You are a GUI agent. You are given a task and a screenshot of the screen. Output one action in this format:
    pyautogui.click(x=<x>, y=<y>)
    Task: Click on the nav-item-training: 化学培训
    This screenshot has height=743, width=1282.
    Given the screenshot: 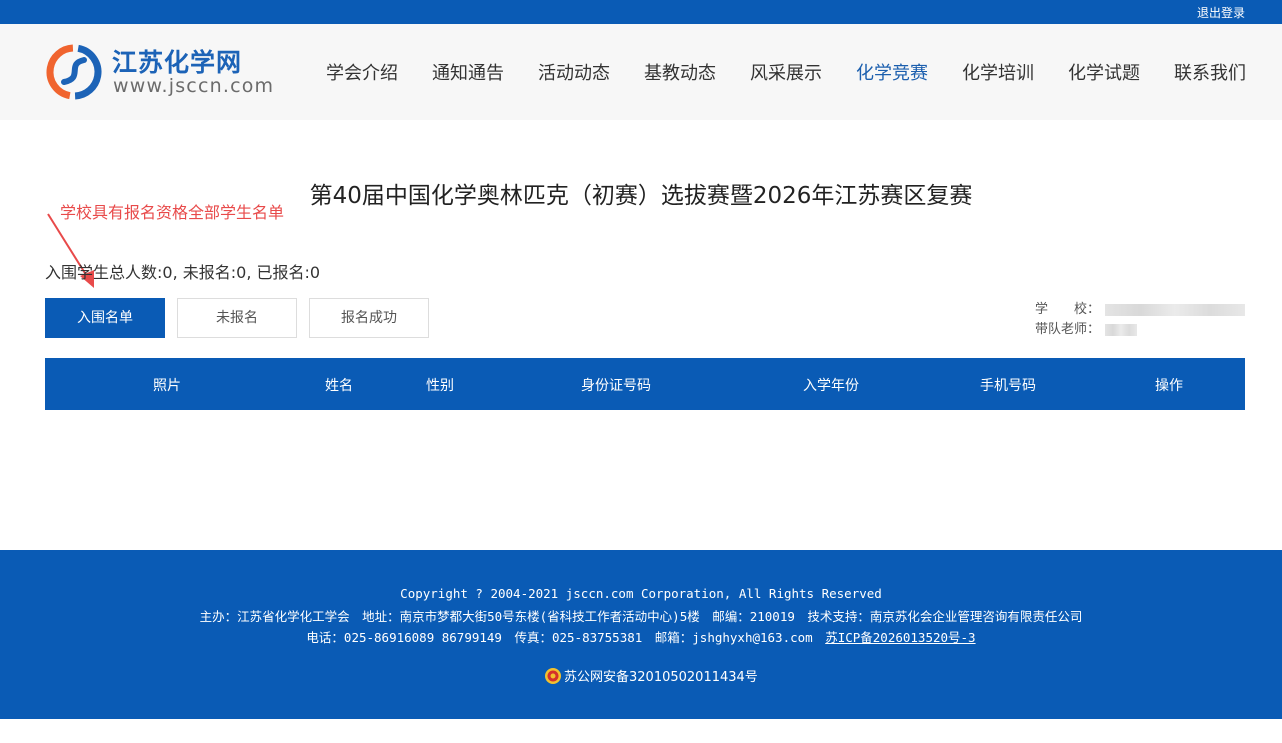 What is the action you would take?
    pyautogui.click(x=998, y=72)
    